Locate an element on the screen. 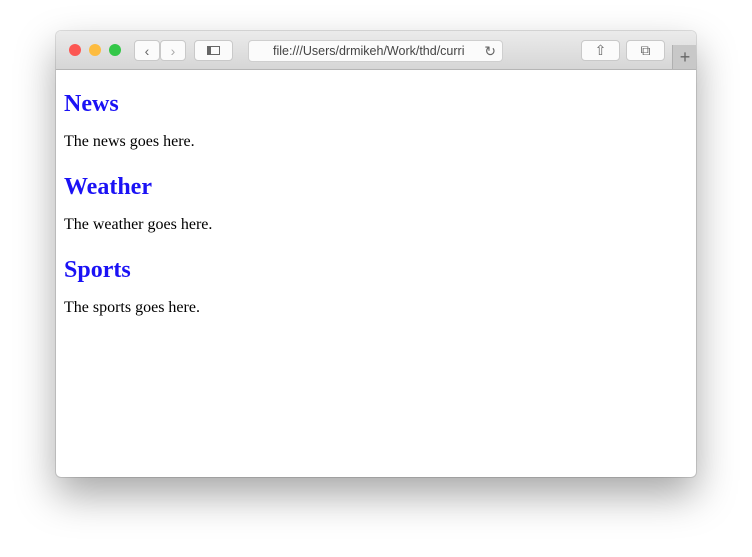 The image size is (752, 557). news-text: The news goes here. is located at coordinates (129, 141).